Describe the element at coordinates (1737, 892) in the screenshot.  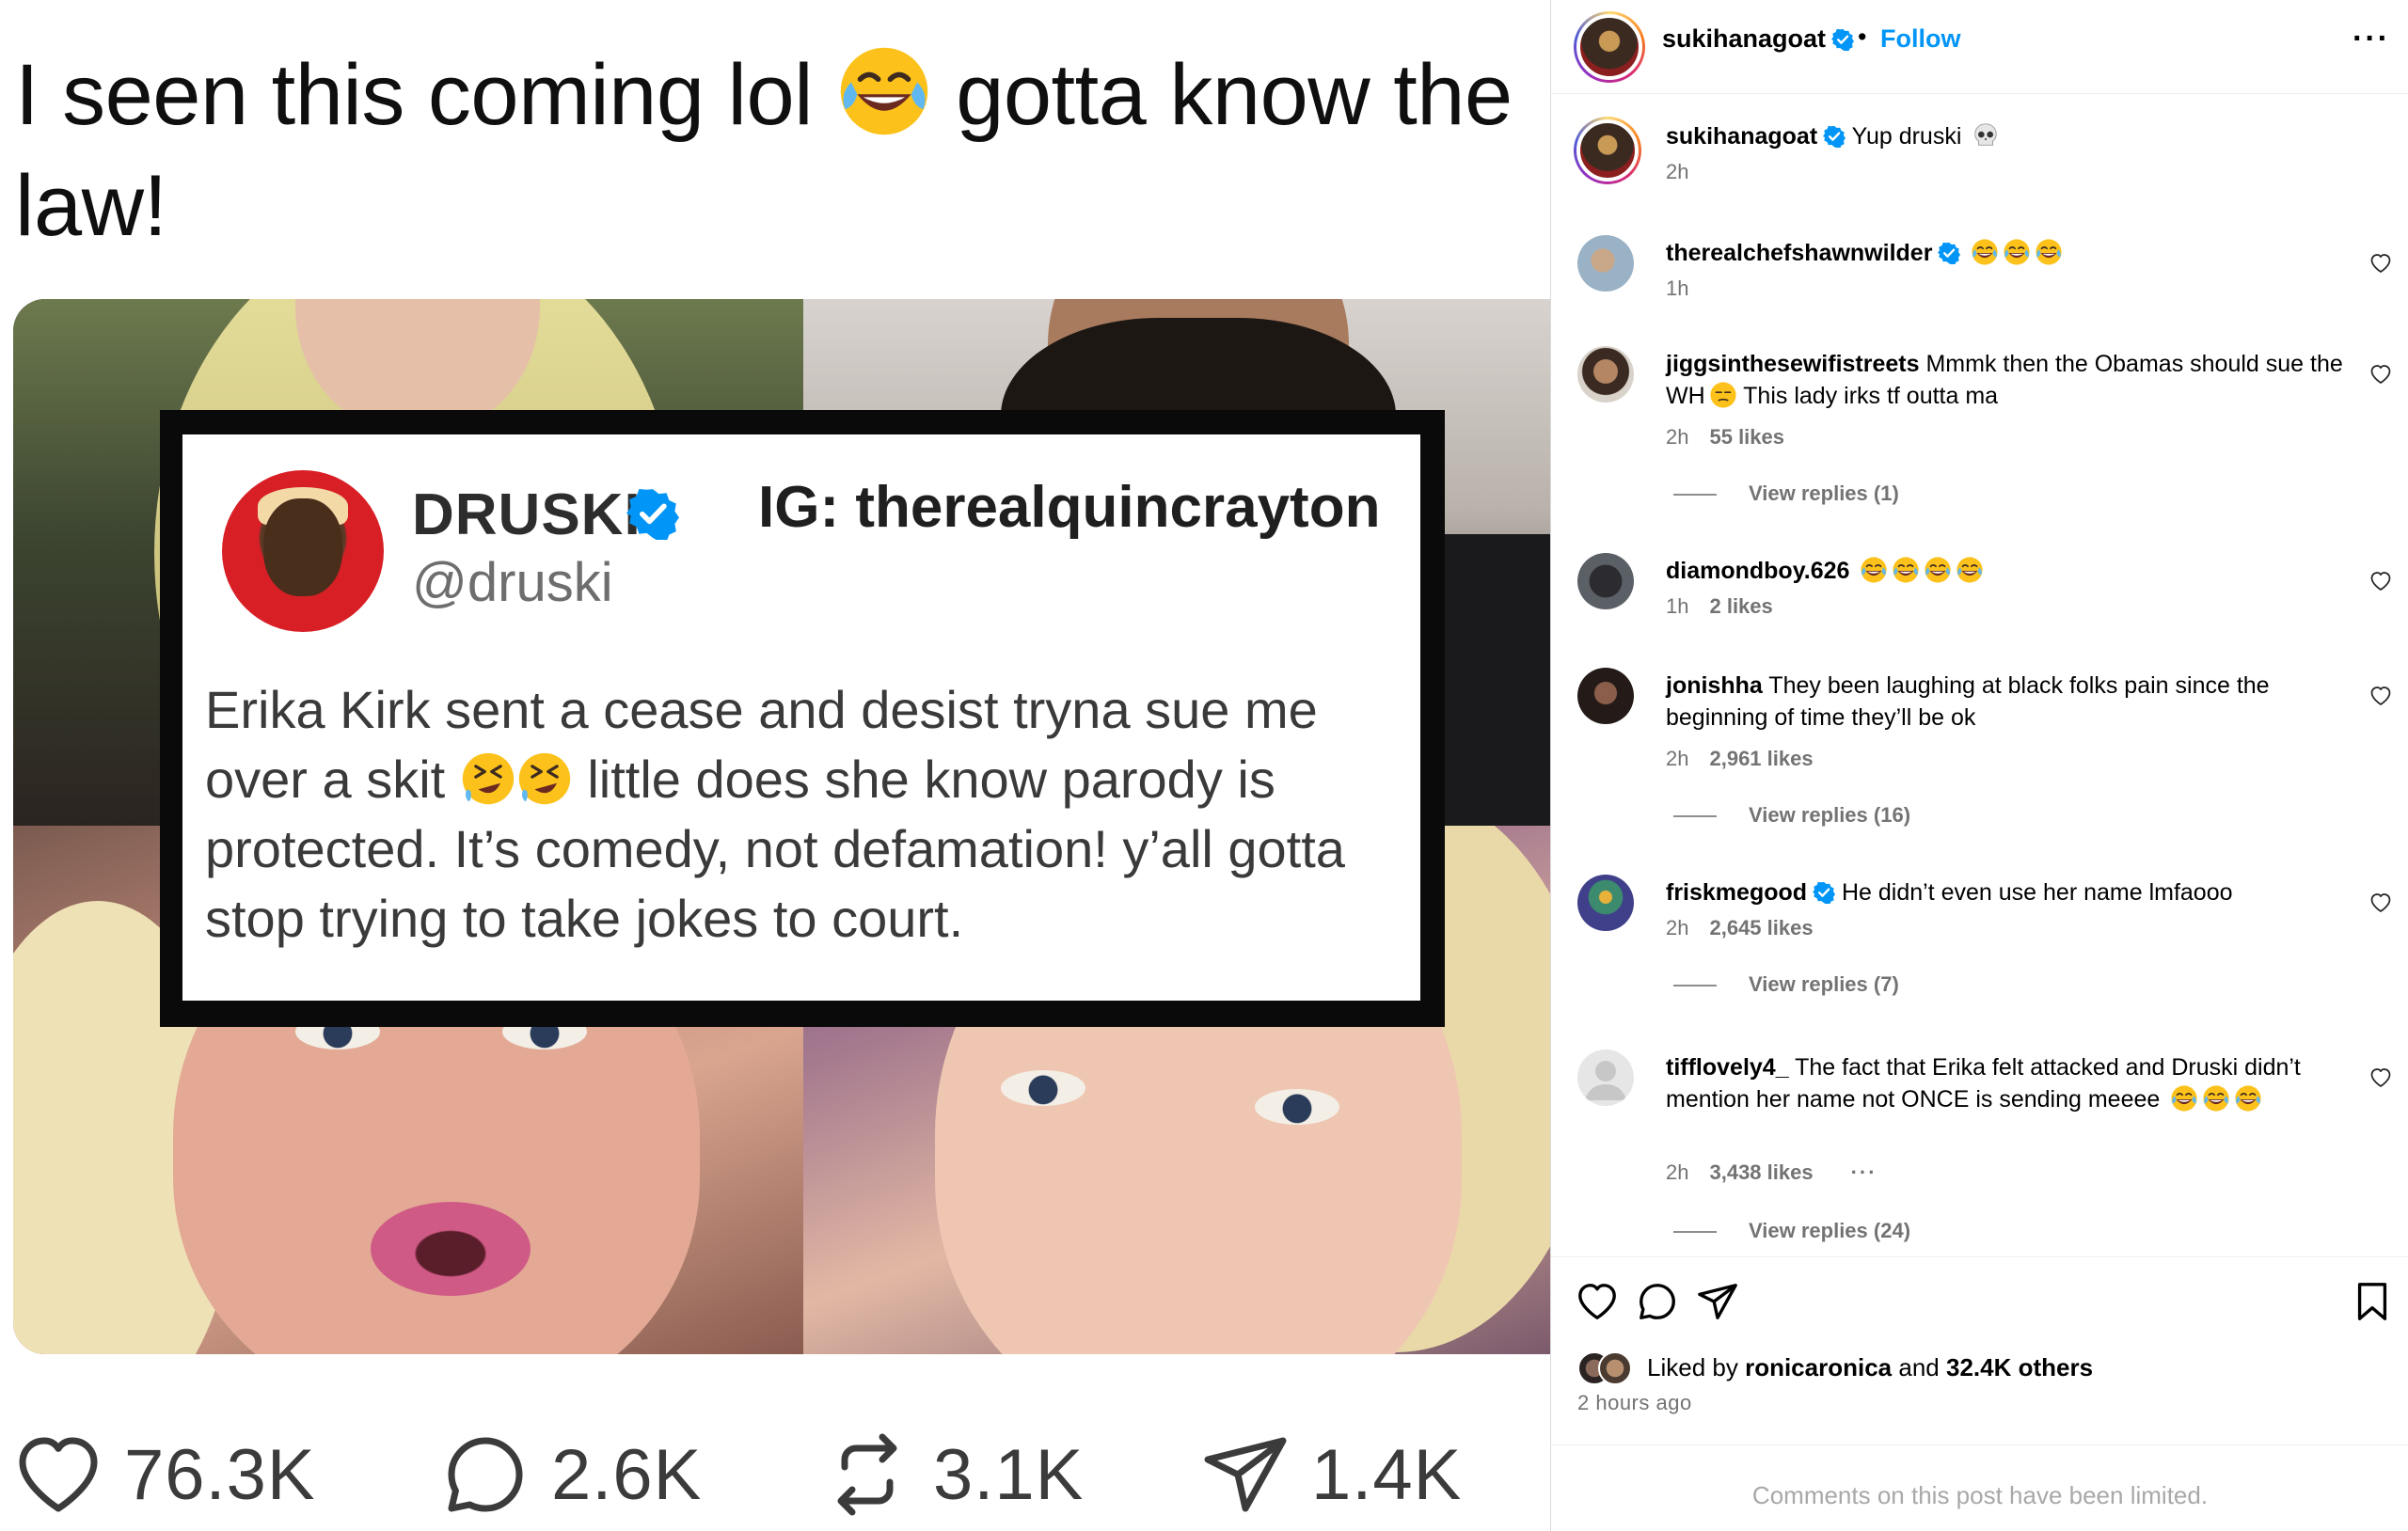
I see `comment-username: friskmegood` at that location.